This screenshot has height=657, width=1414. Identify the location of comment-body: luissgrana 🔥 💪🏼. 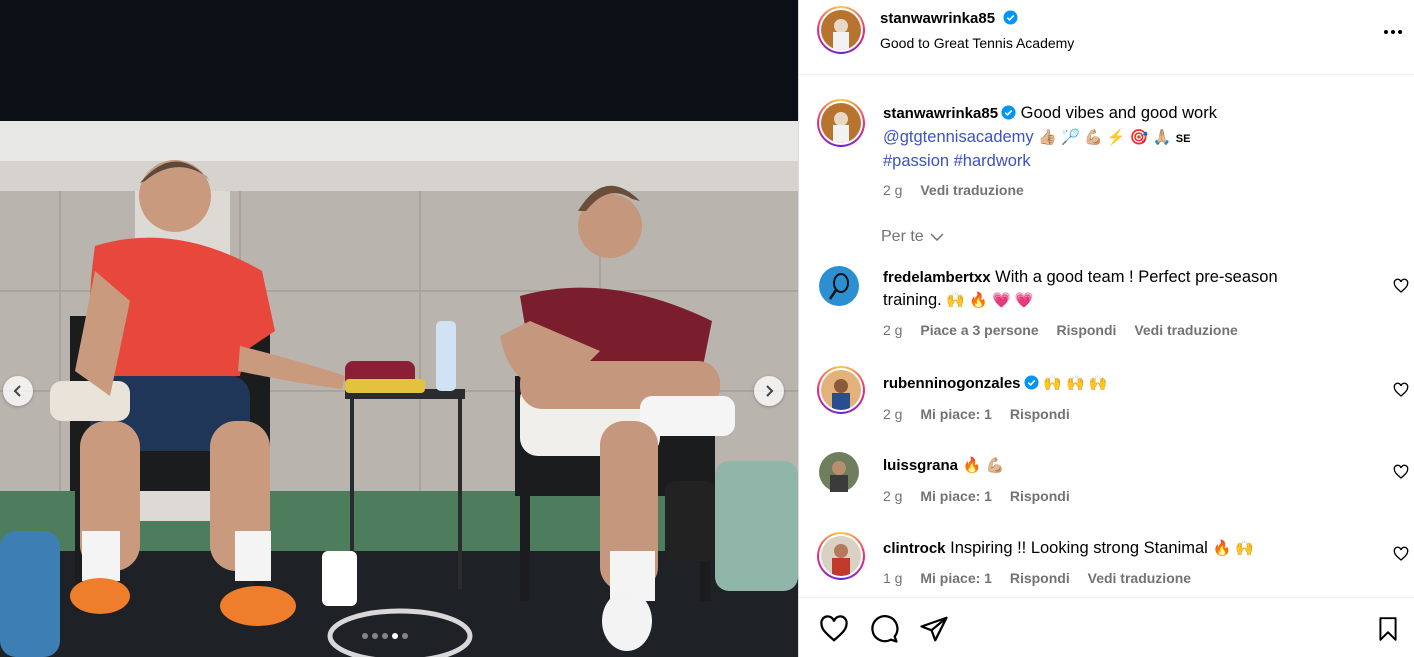
(1108, 465).